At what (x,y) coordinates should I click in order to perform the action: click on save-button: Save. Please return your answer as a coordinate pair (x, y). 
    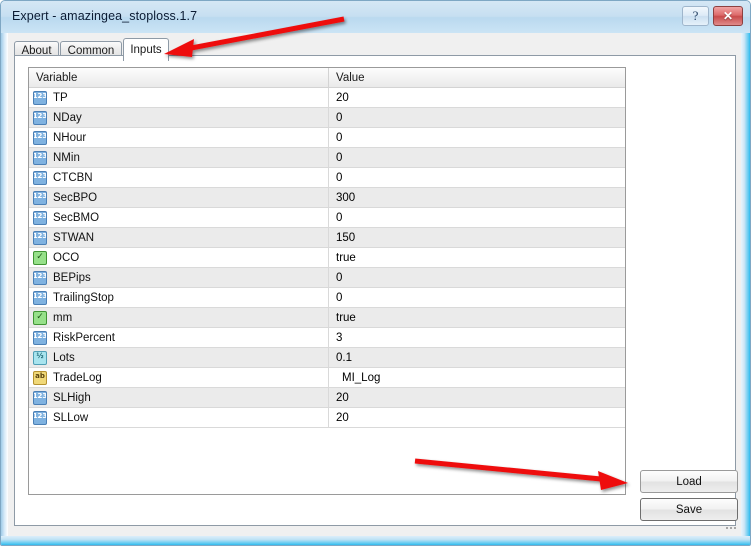
    Looking at the image, I should click on (689, 509).